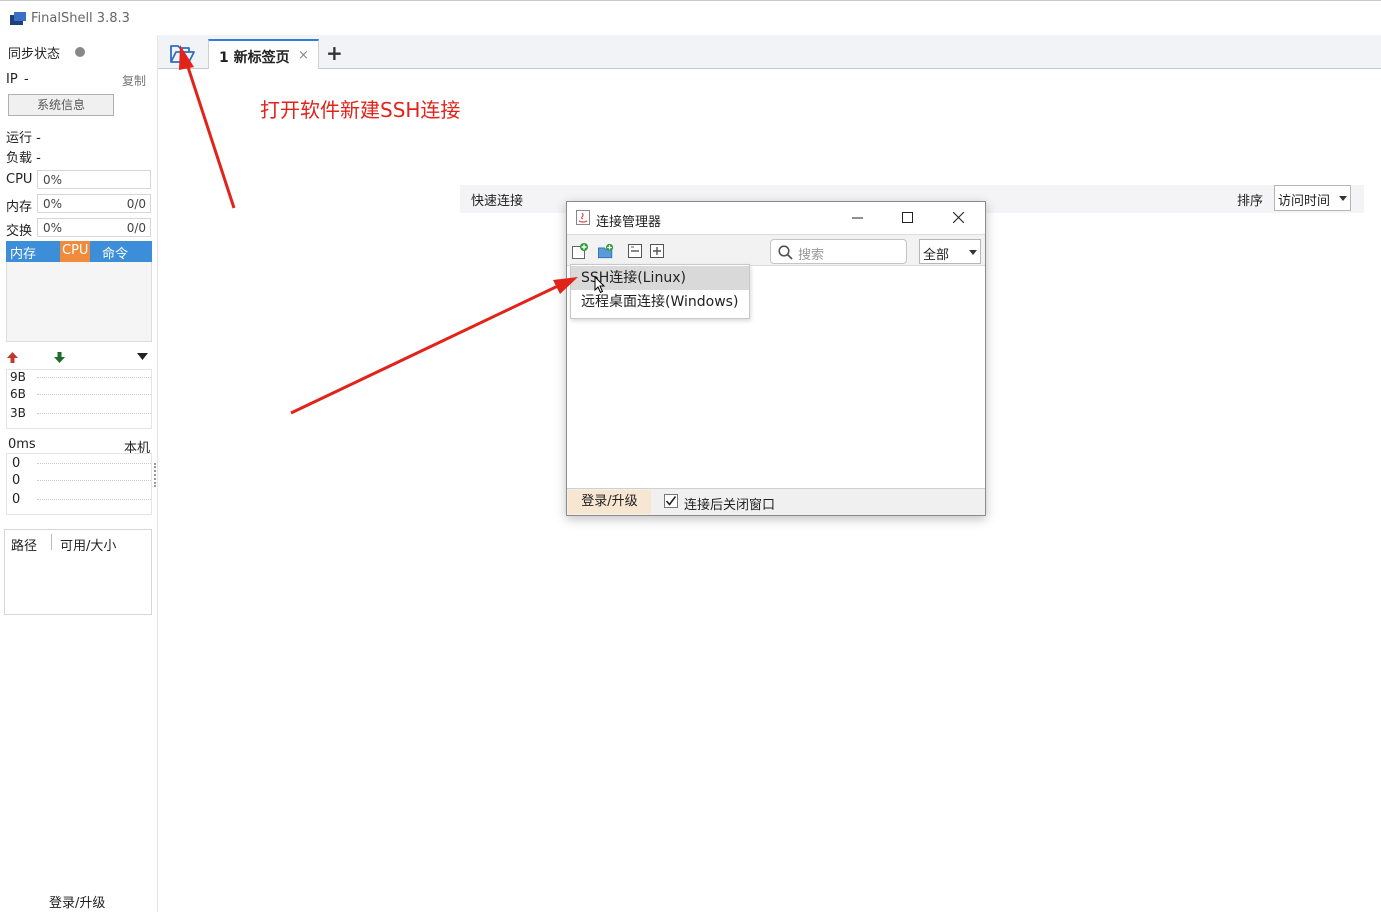 This screenshot has width=1381, height=912. What do you see at coordinates (23, 158) in the screenshot?
I see `load-label: 负载 -` at bounding box center [23, 158].